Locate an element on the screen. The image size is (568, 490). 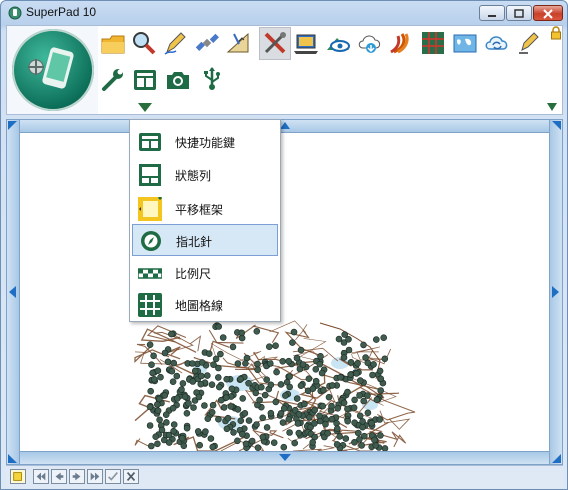
camera-icon is located at coordinates (178, 80).